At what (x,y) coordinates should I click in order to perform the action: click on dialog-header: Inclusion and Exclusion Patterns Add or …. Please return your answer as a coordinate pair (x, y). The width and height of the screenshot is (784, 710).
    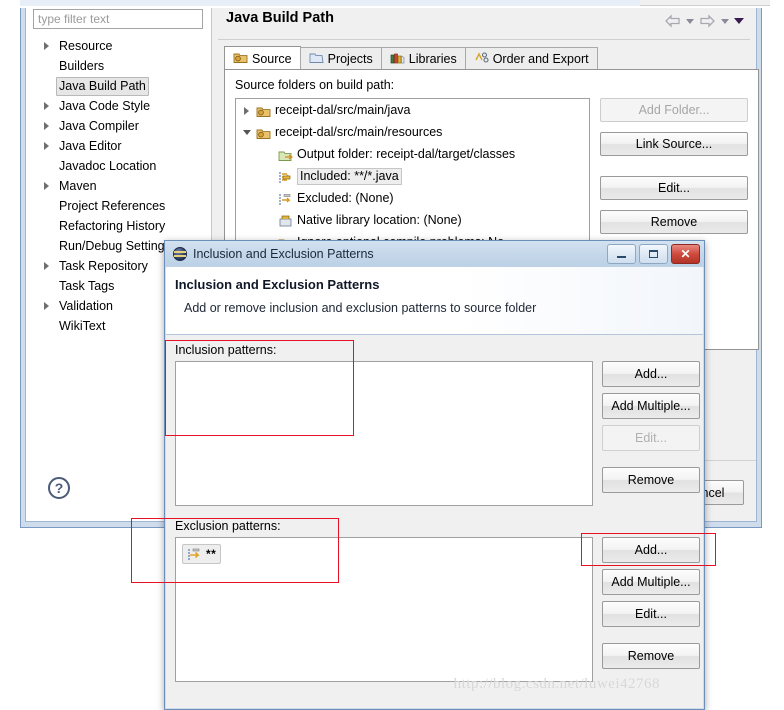
    Looking at the image, I should click on (434, 301).